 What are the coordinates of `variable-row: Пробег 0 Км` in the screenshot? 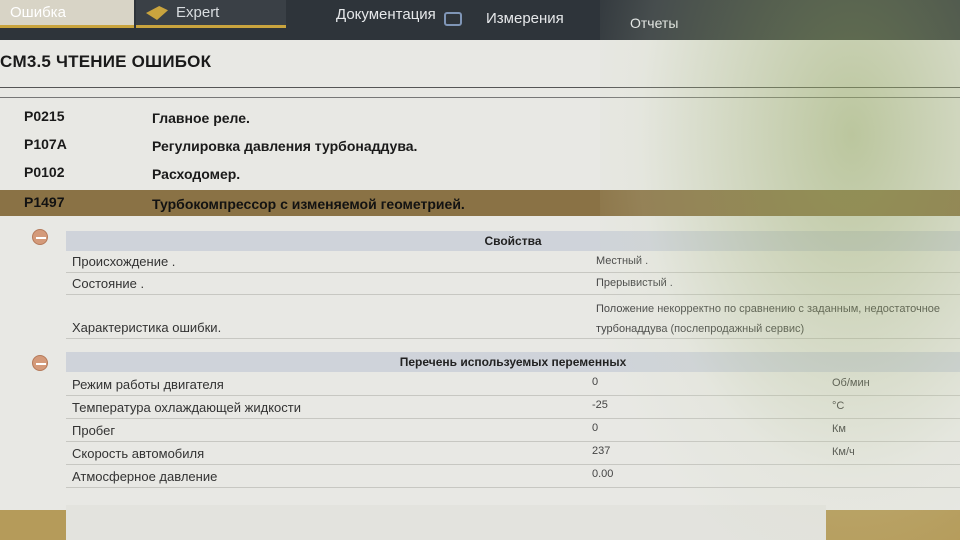 It's located at (513, 430).